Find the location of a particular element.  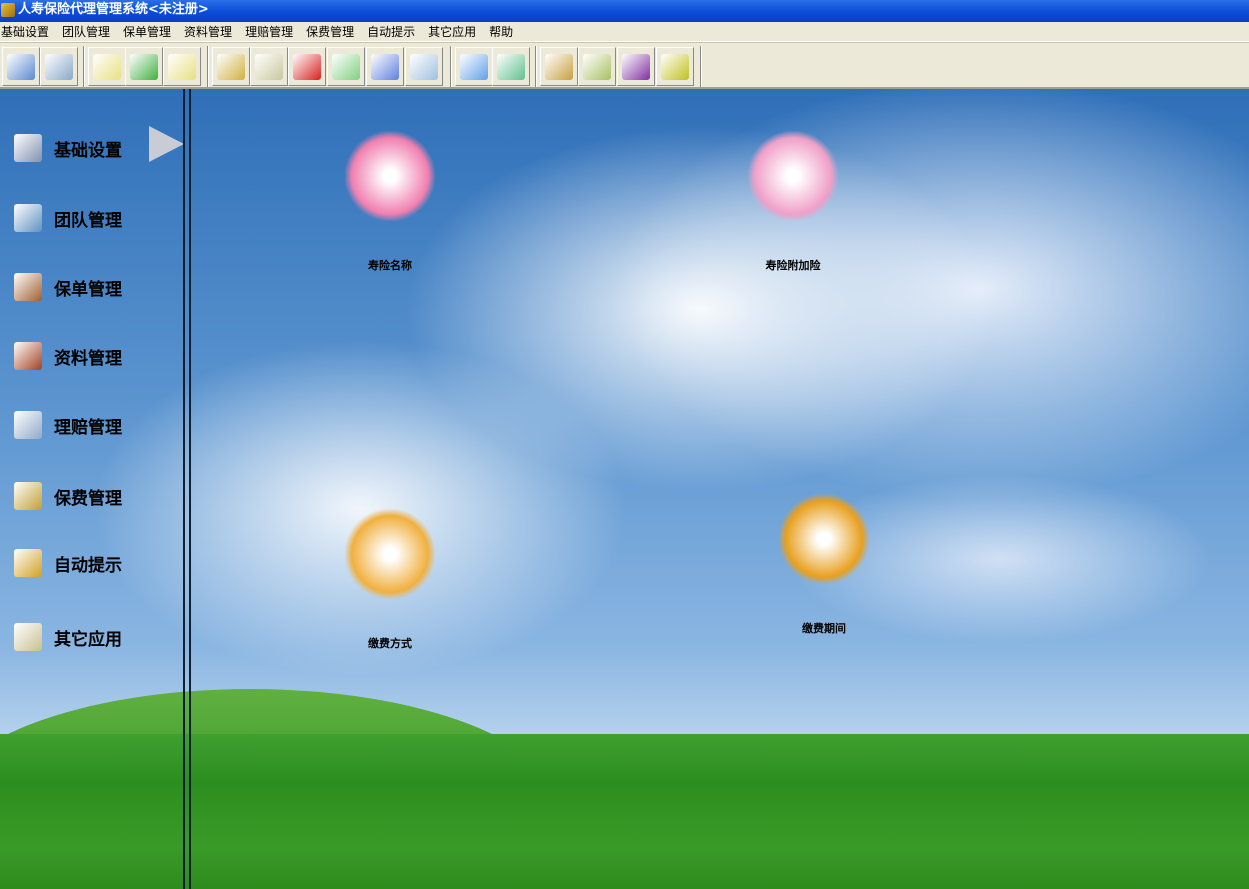

picture-icon is located at coordinates (559, 66).